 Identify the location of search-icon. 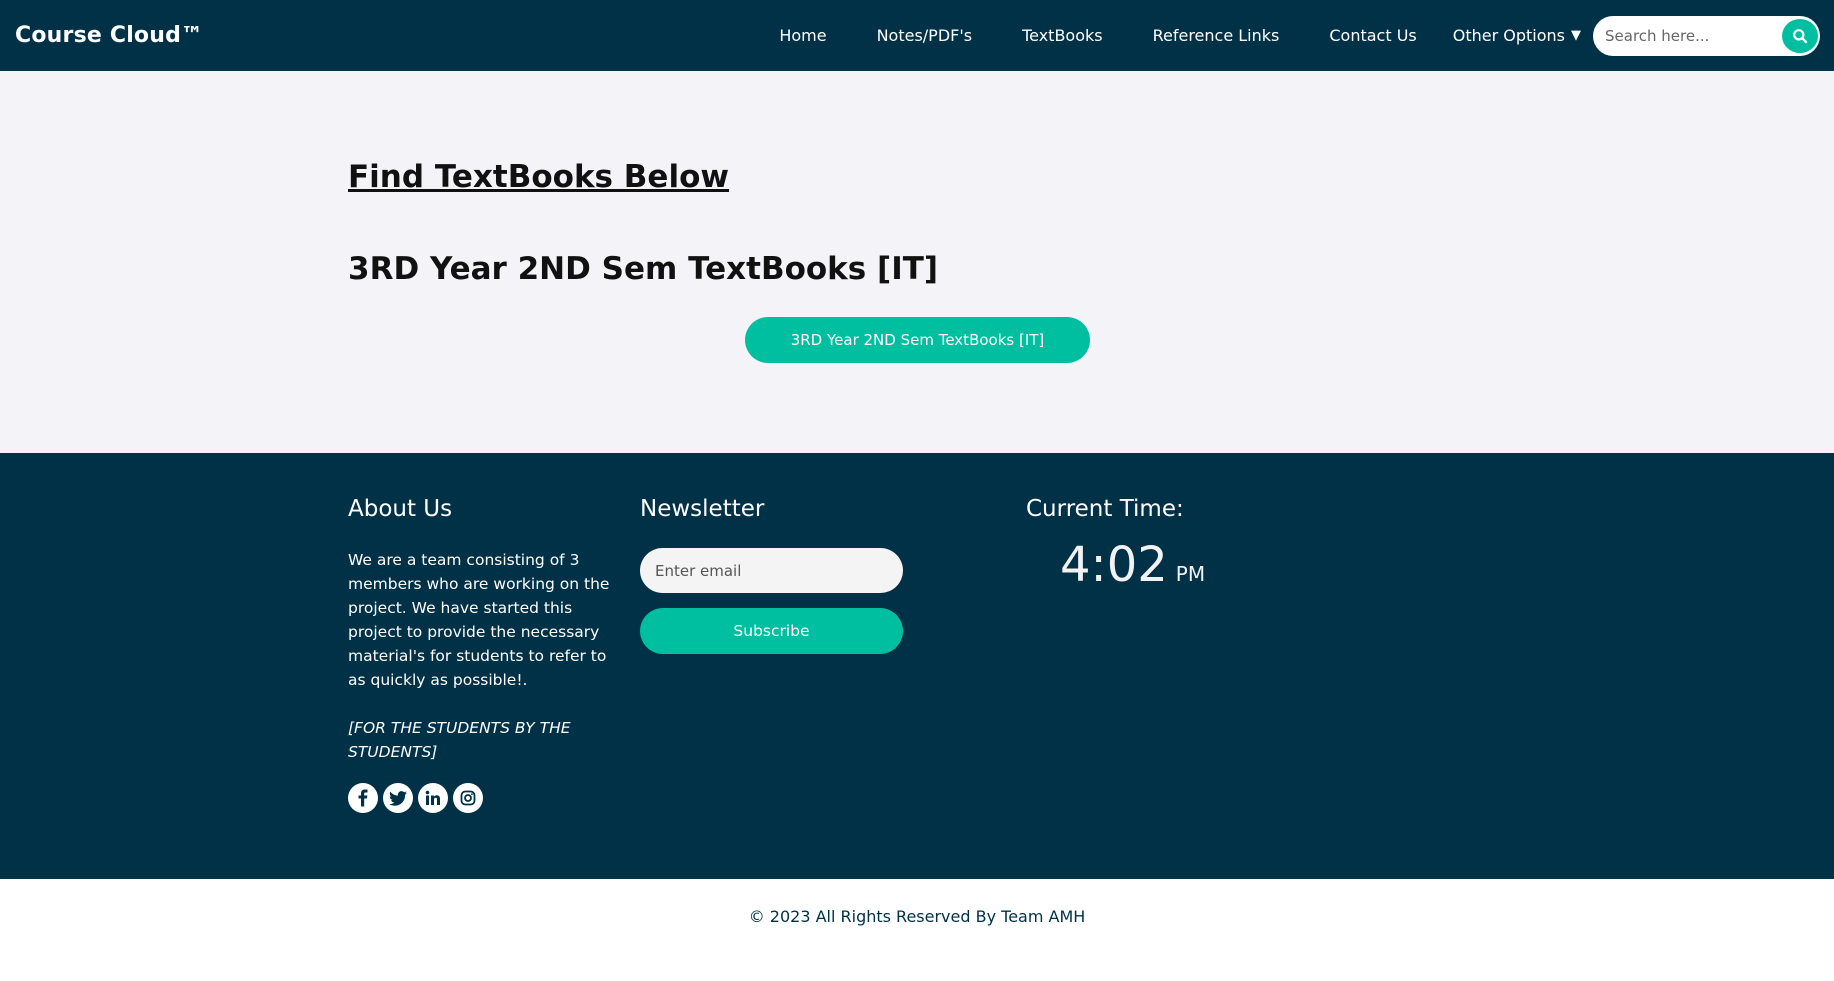
(1800, 35).